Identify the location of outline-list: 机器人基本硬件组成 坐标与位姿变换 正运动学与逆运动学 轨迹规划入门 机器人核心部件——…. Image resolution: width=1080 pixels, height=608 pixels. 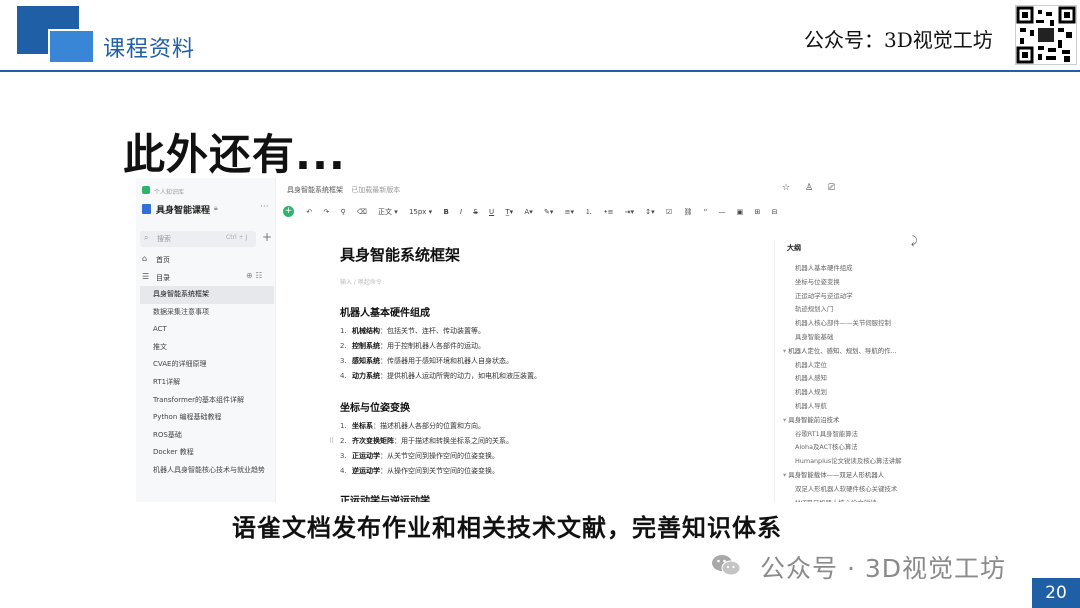
(850, 382).